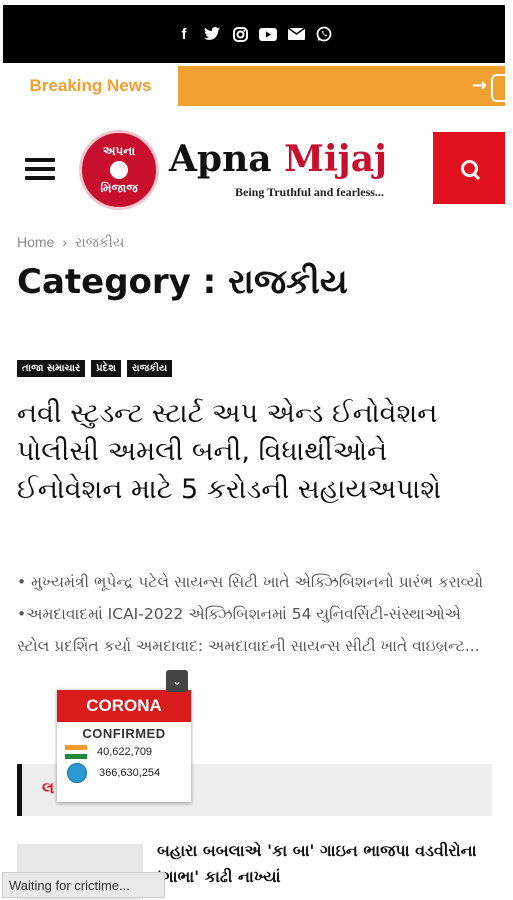  I want to click on pen-nib-icon, so click(119, 170).